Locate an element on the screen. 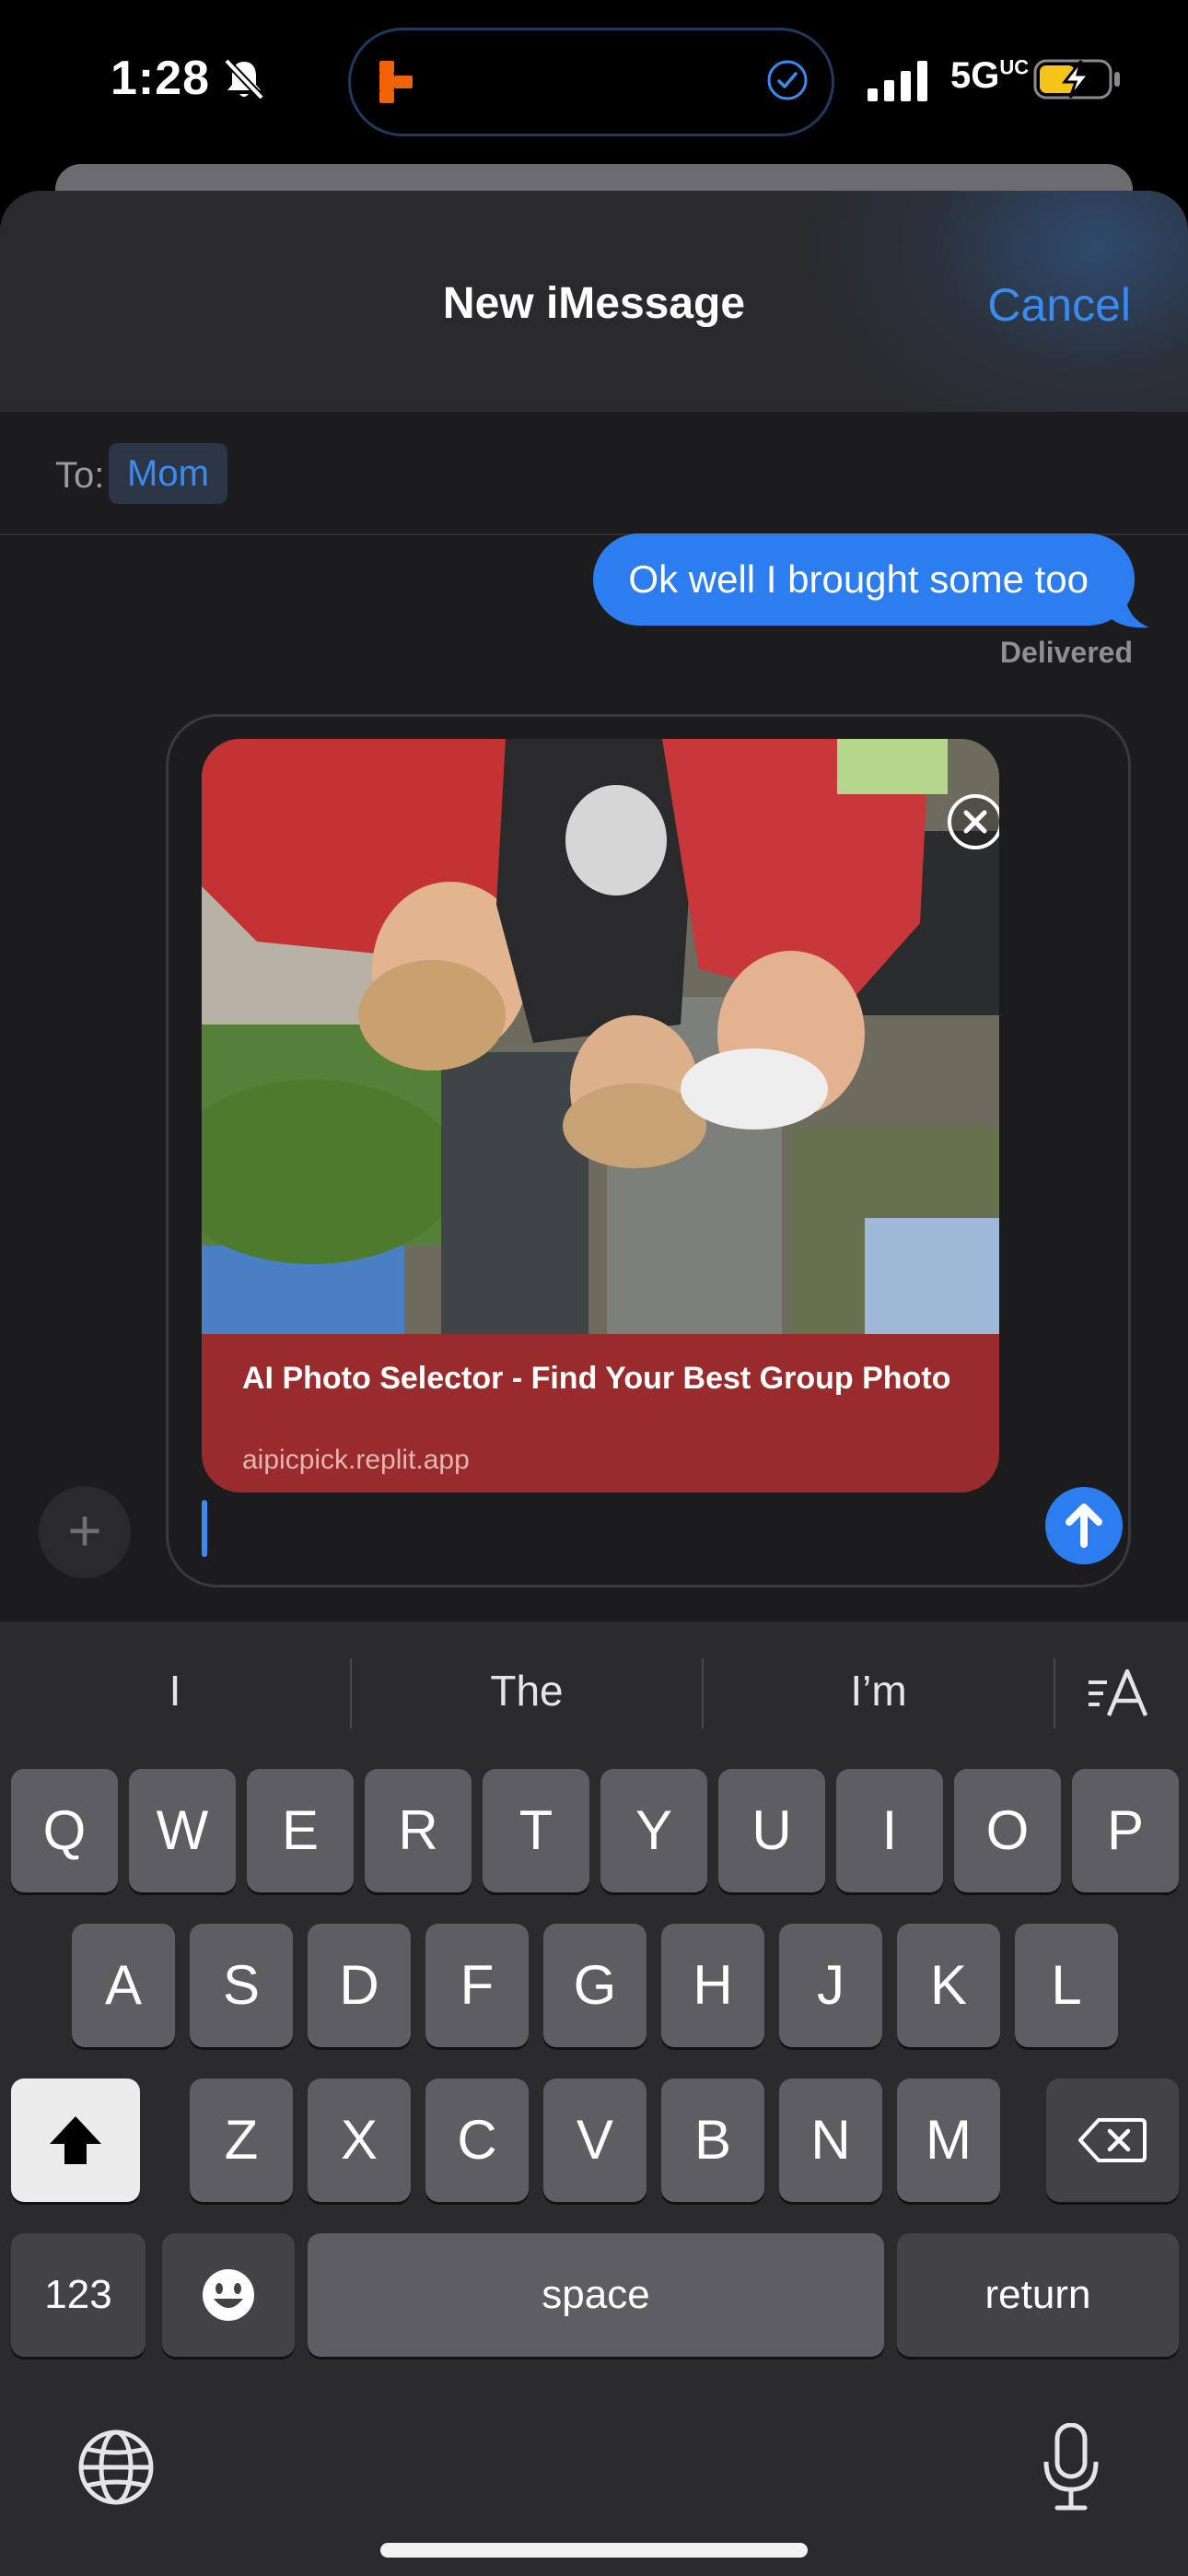  island-app-icon is located at coordinates (396, 82).